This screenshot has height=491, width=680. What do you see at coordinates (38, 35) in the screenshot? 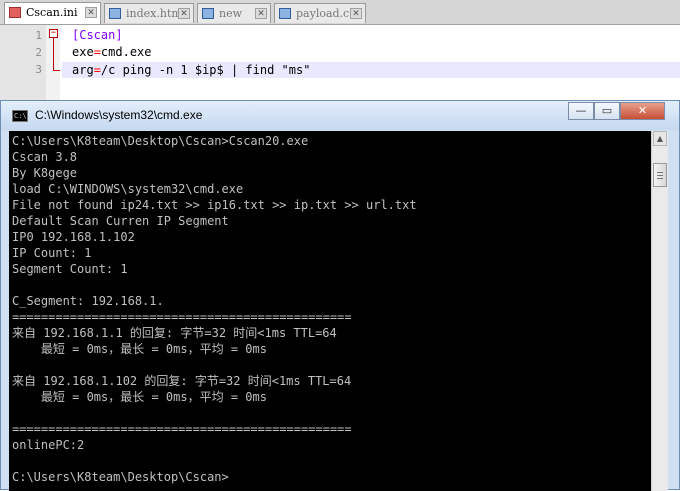
I see `line-number: 1` at bounding box center [38, 35].